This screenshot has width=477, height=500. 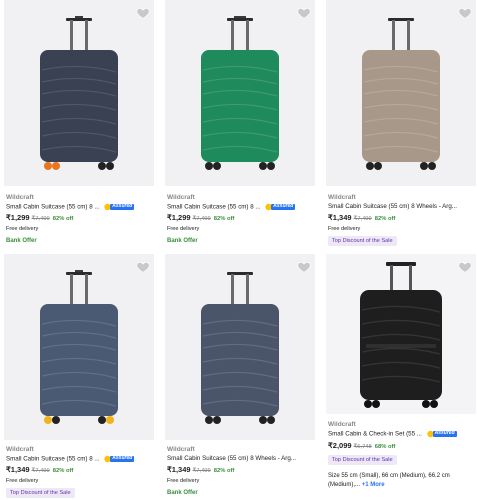 What do you see at coordinates (340, 445) in the screenshot?
I see `product-price: ₹2,099` at bounding box center [340, 445].